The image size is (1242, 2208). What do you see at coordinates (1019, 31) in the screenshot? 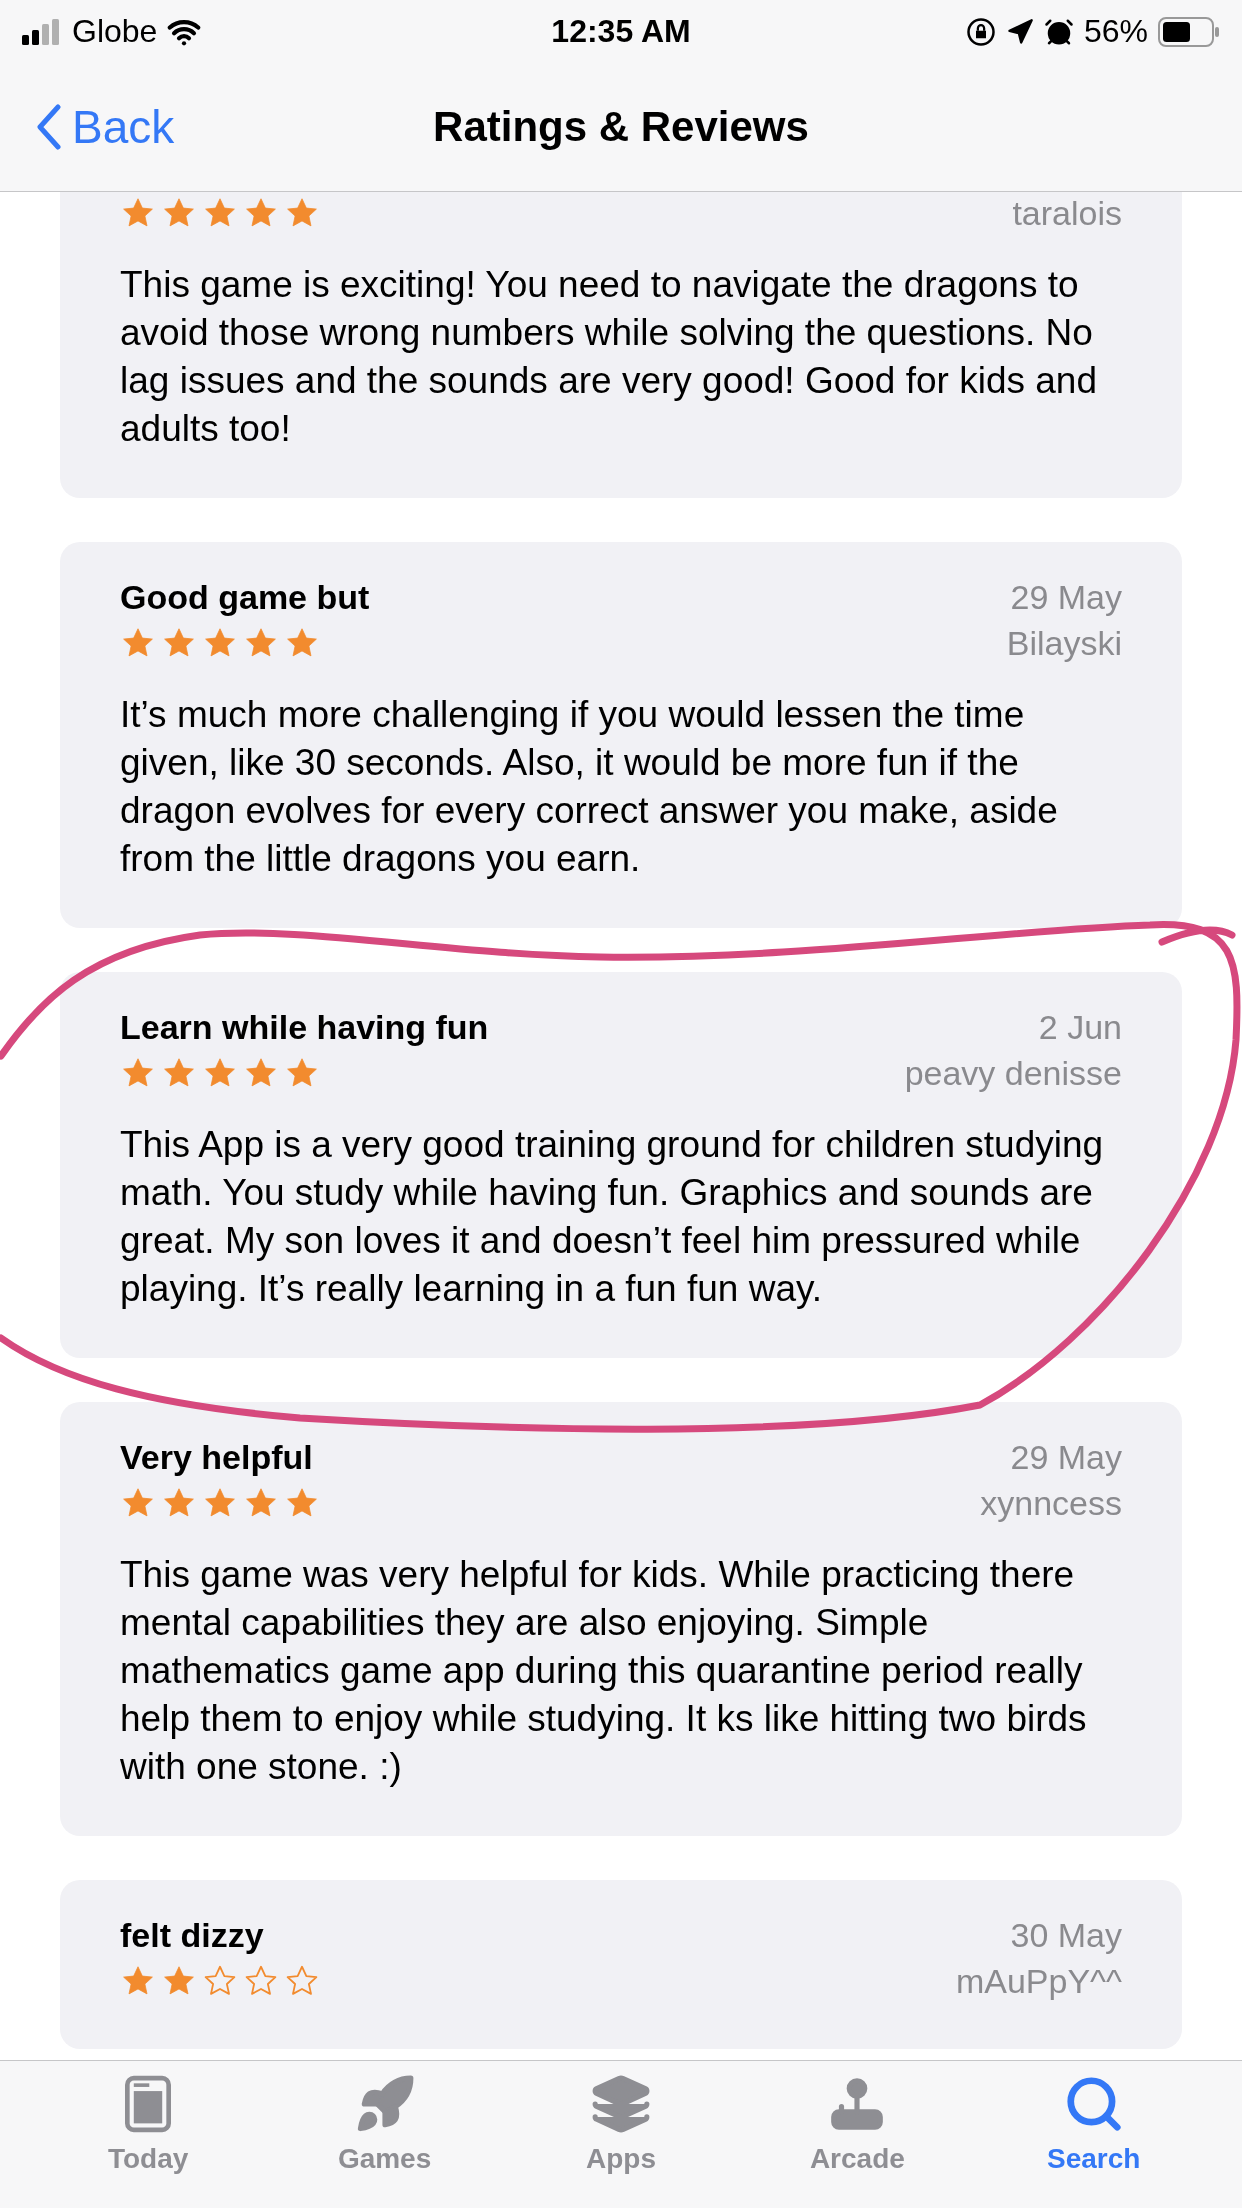
I see `location-icon` at bounding box center [1019, 31].